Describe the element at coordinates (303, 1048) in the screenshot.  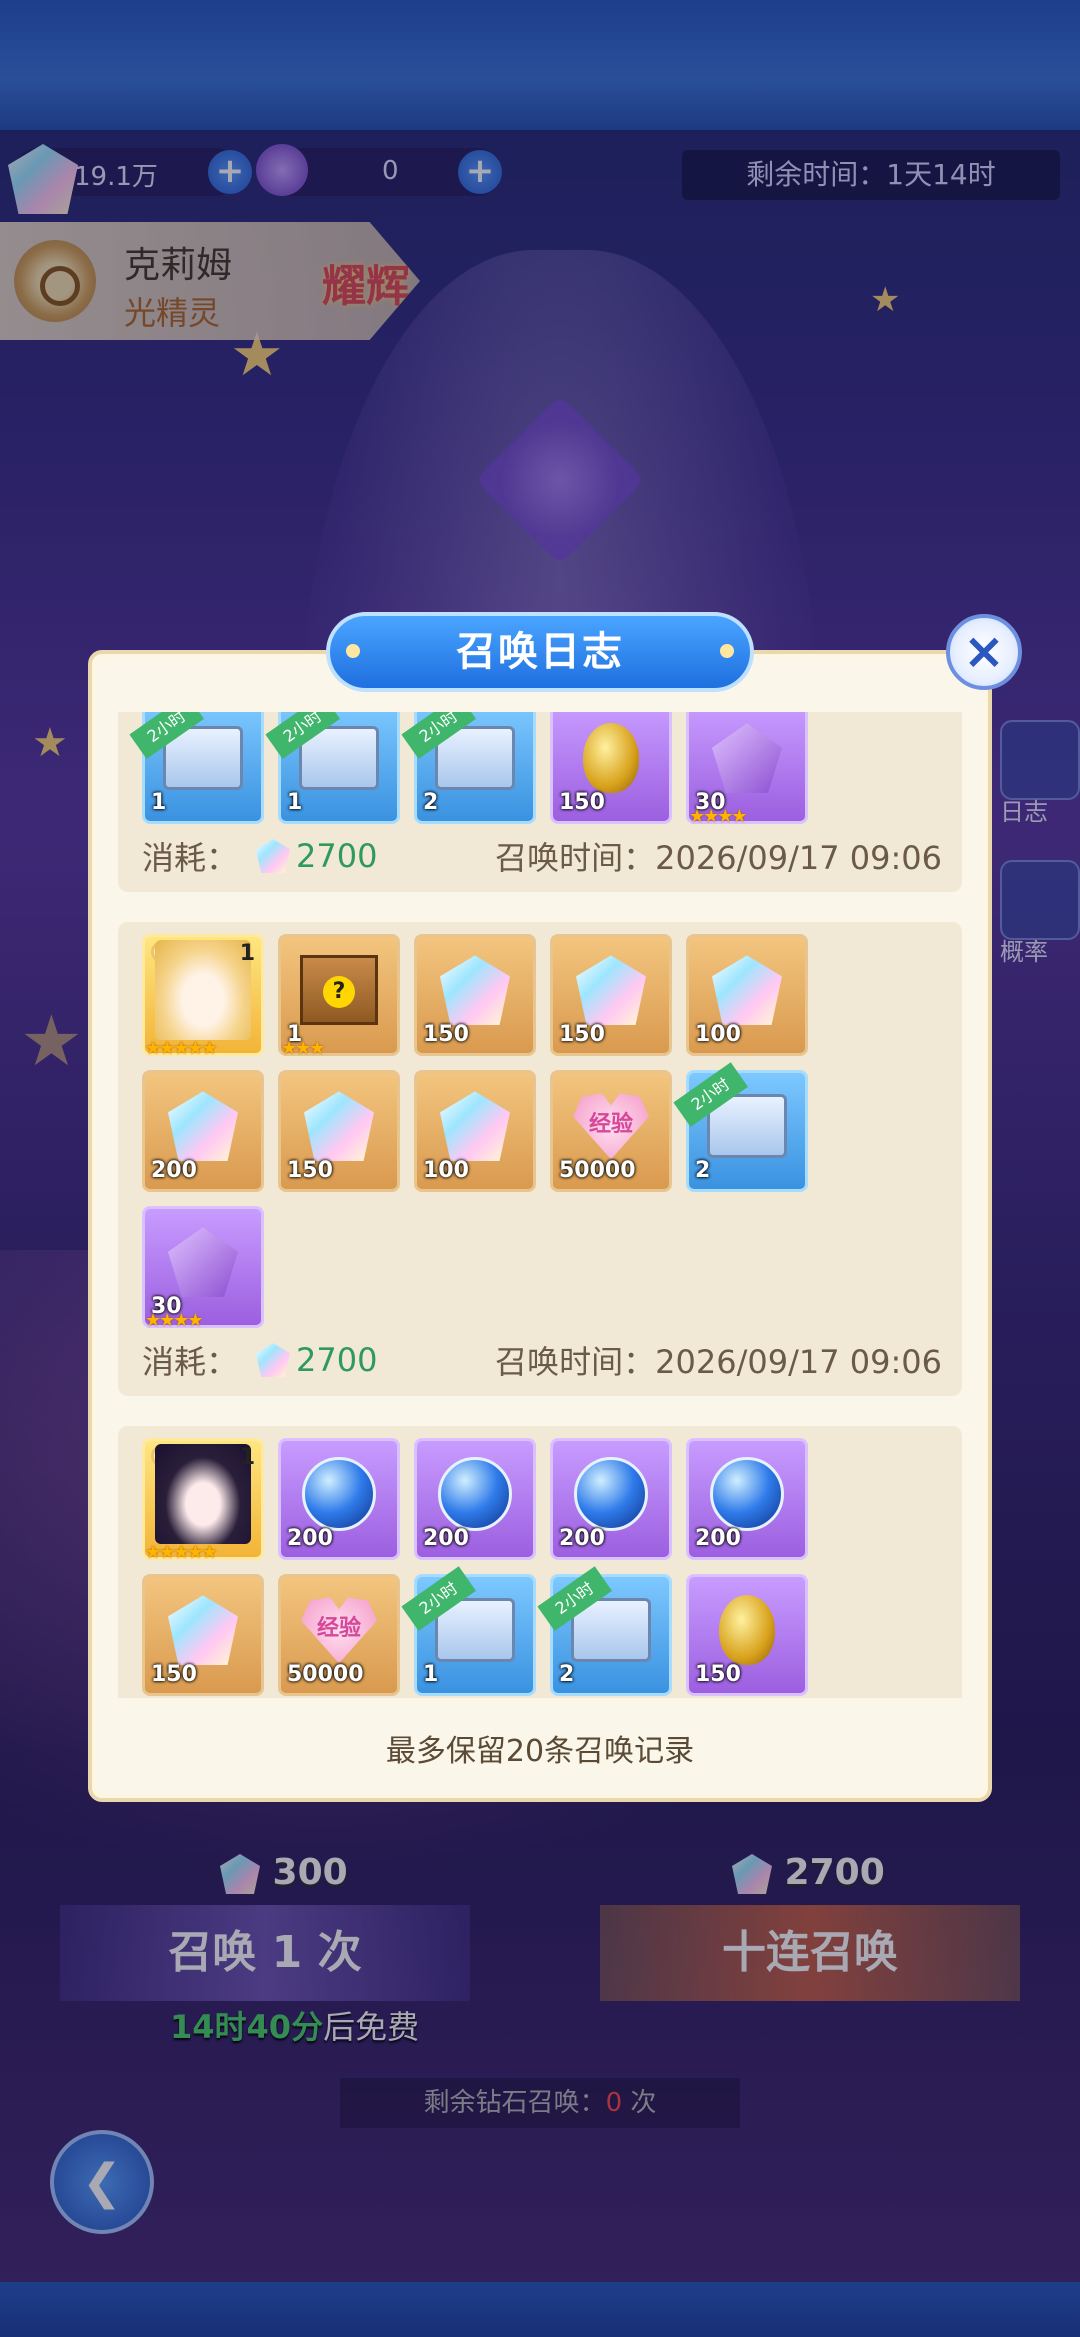
I see `star-rating-icon: ★★★` at that location.